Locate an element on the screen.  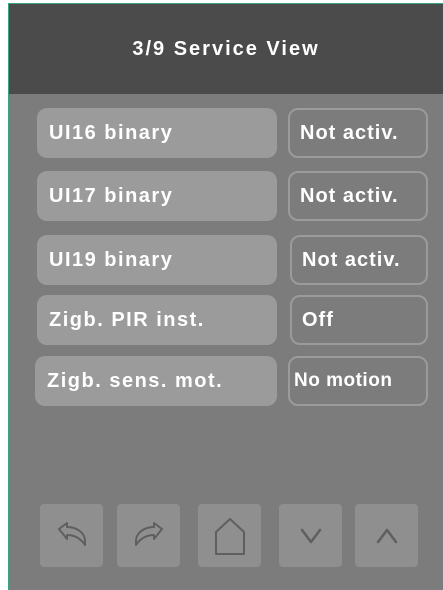
redo-button is located at coordinates (148, 535).